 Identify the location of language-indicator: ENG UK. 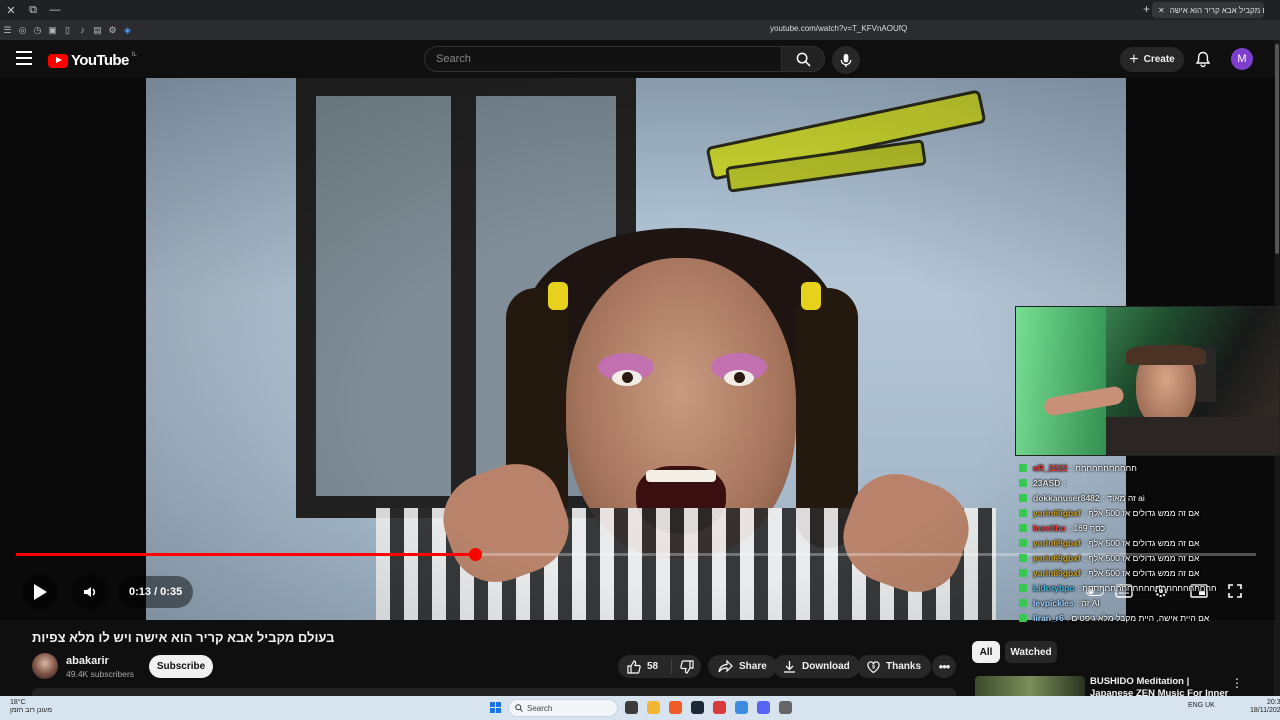
(1201, 705).